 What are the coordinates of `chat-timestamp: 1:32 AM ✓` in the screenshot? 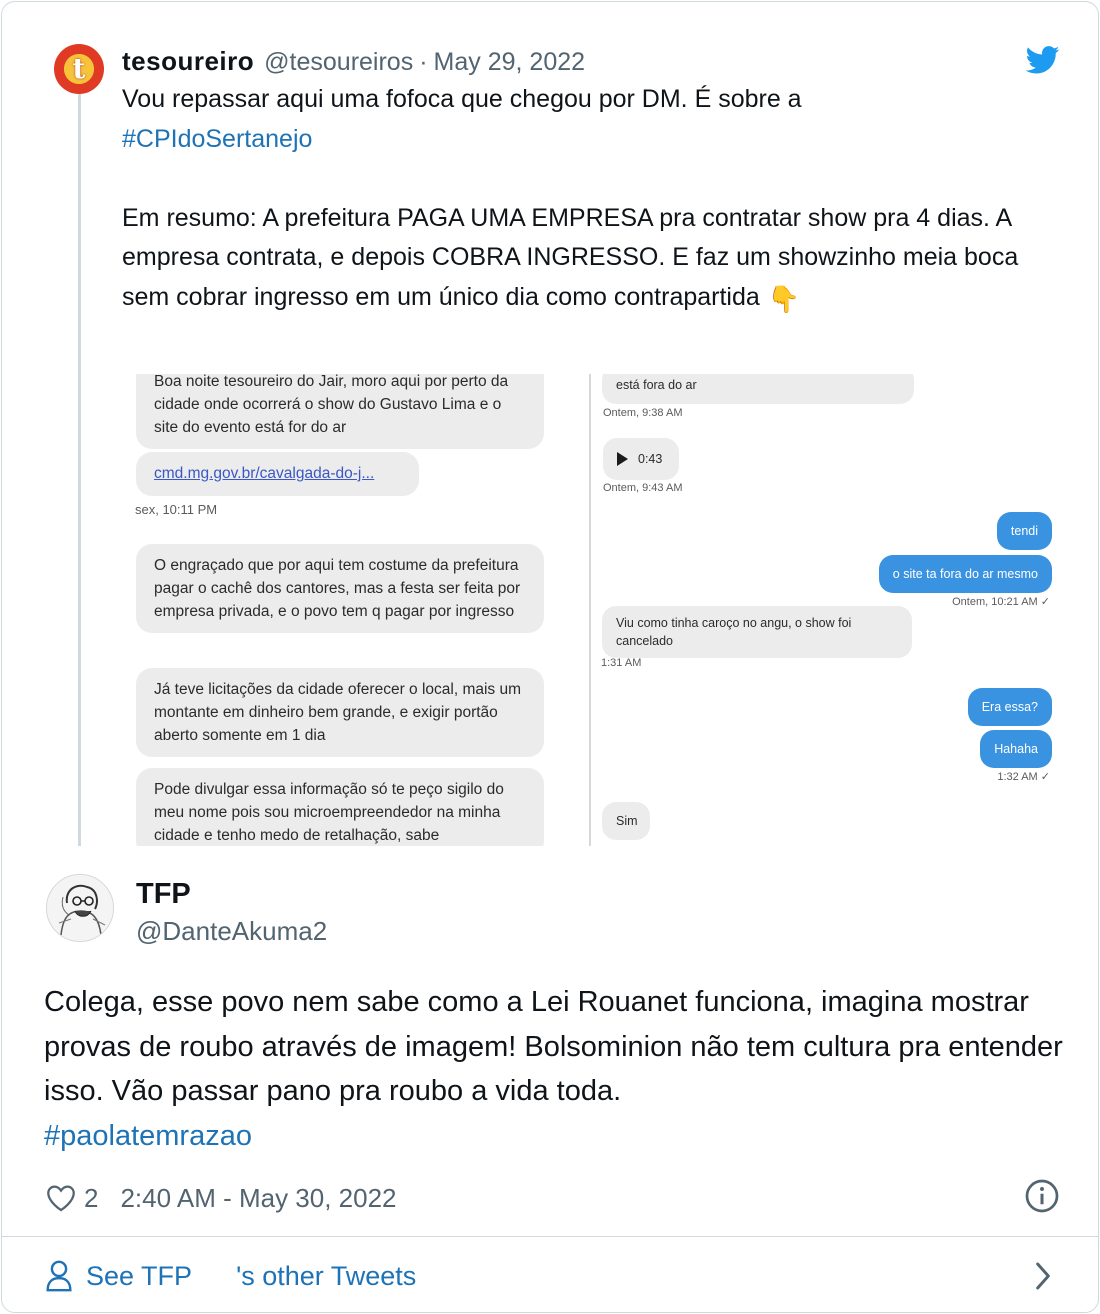 It's located at (1023, 777).